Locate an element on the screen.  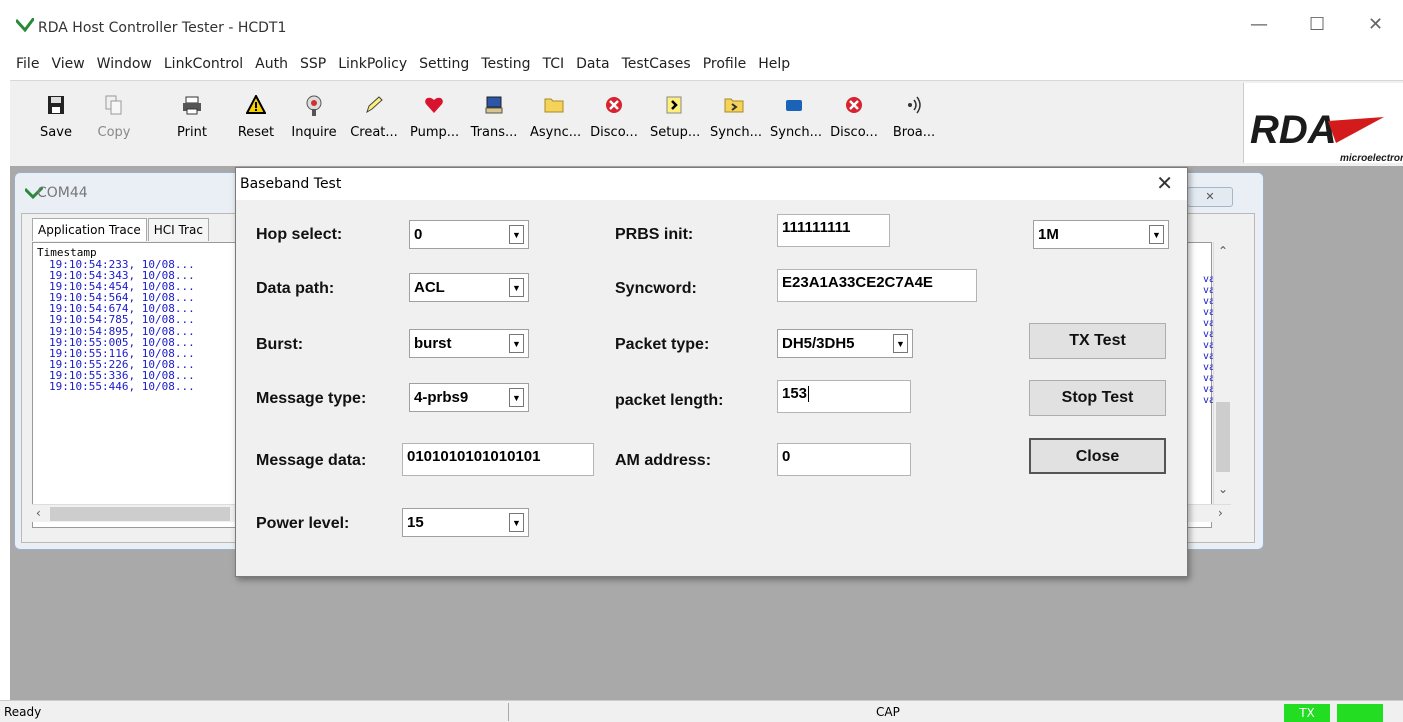
hop-select-label: Hop select: is located at coordinates (299, 234).